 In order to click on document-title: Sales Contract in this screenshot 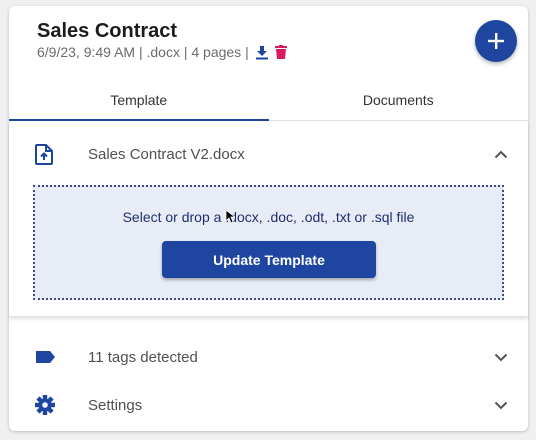, I will do `click(107, 31)`.